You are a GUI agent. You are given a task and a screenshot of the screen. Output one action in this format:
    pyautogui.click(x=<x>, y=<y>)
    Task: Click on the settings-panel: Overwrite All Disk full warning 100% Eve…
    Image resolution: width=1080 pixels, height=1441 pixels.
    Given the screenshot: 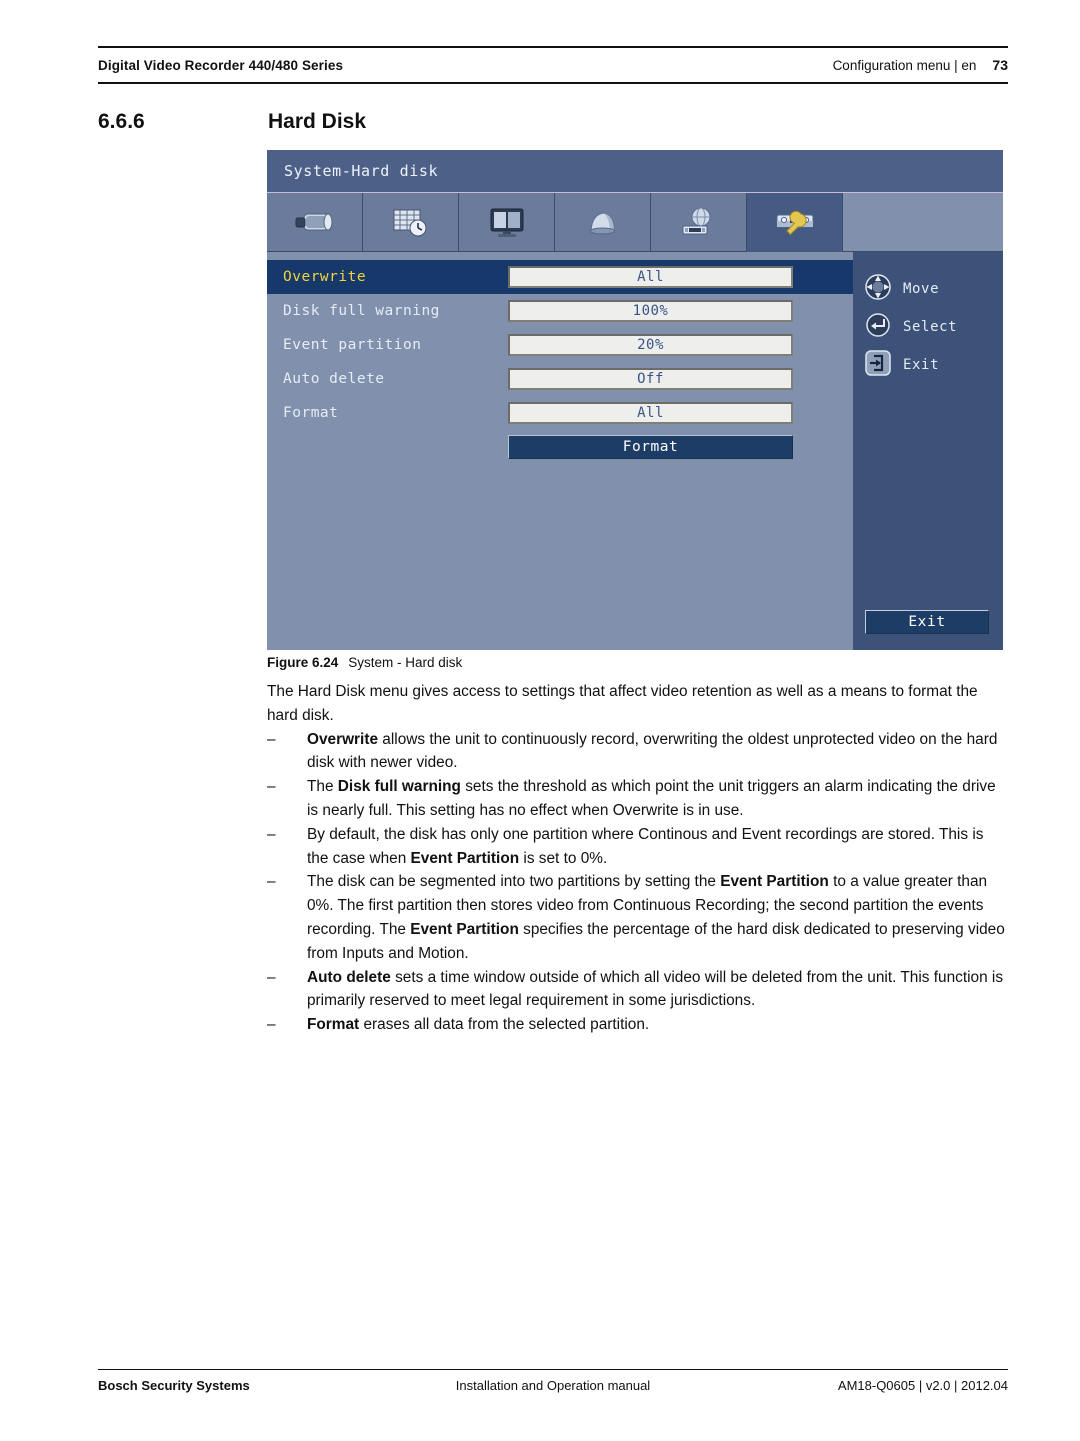 What is the action you would take?
    pyautogui.click(x=560, y=451)
    